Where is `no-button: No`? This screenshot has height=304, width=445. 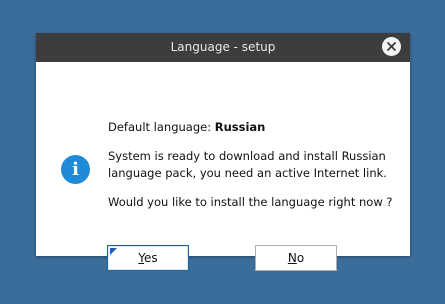
no-button: No is located at coordinates (296, 258).